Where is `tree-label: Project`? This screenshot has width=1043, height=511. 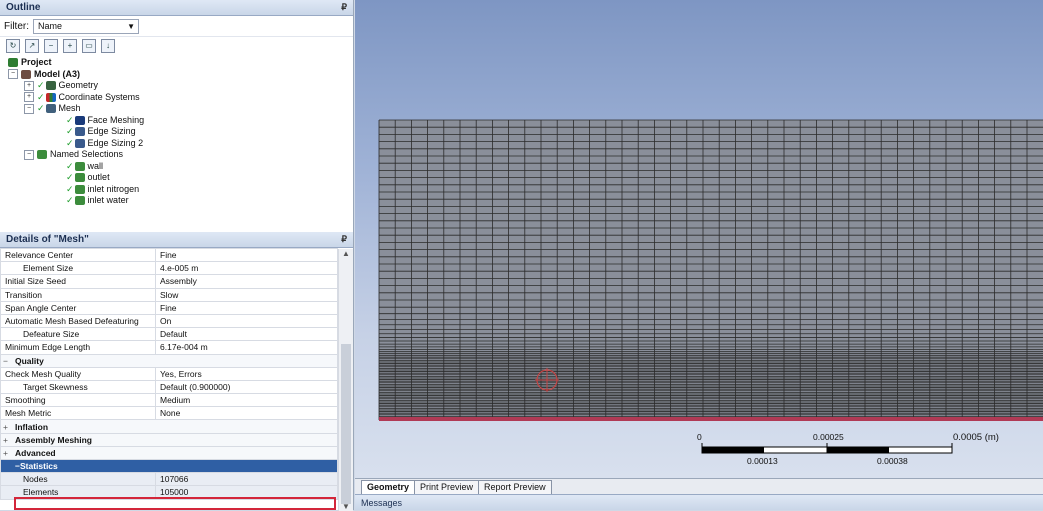
tree-label: Project is located at coordinates (36, 62).